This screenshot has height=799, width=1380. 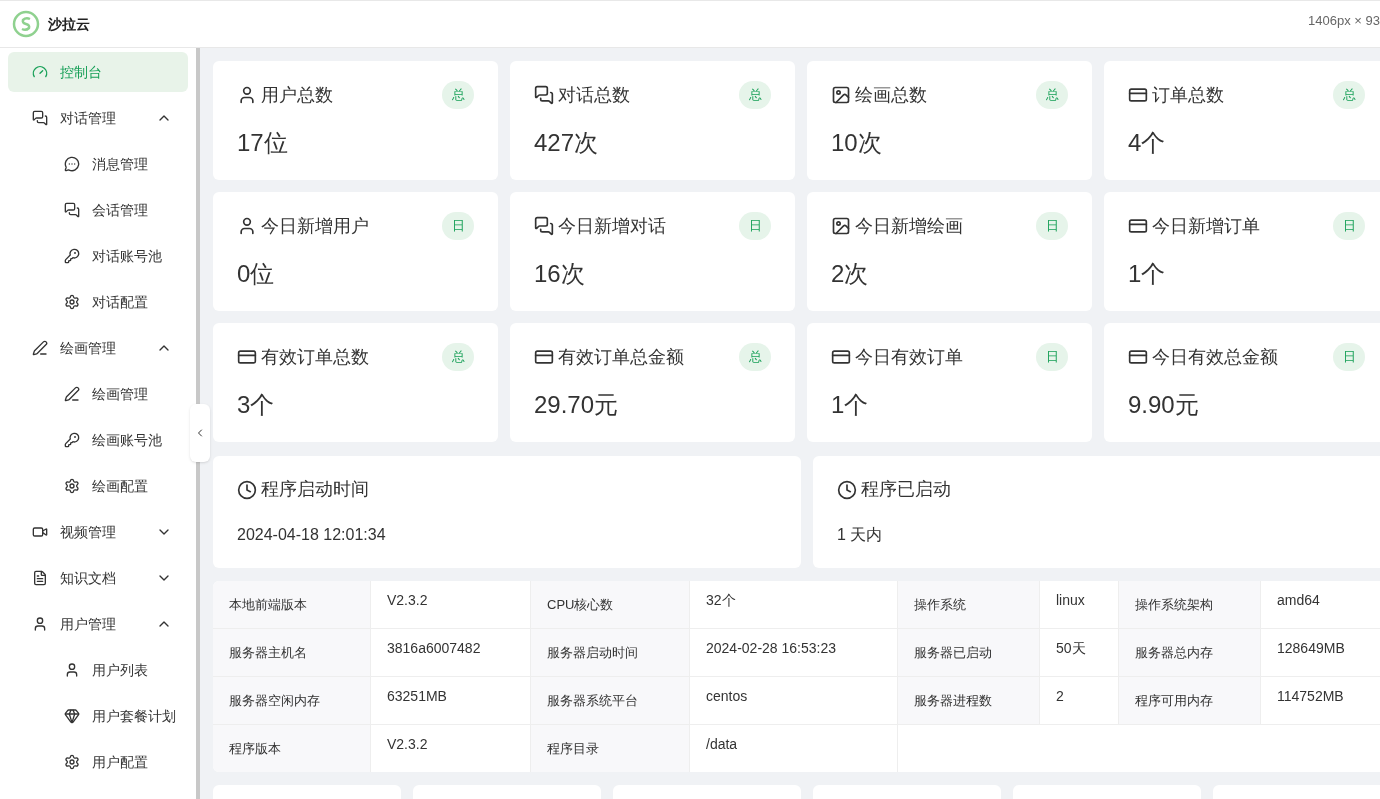 What do you see at coordinates (1147, 143) in the screenshot?
I see `stat-value: 4个` at bounding box center [1147, 143].